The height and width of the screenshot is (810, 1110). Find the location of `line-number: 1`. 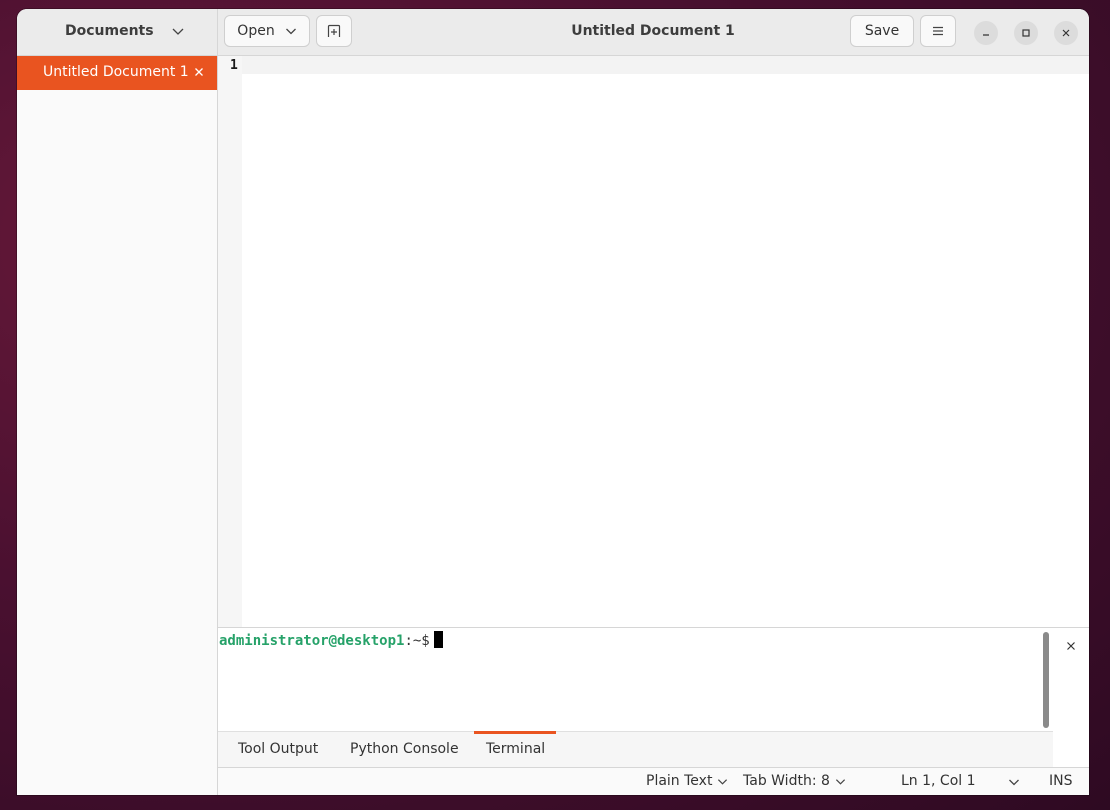

line-number: 1 is located at coordinates (234, 65).